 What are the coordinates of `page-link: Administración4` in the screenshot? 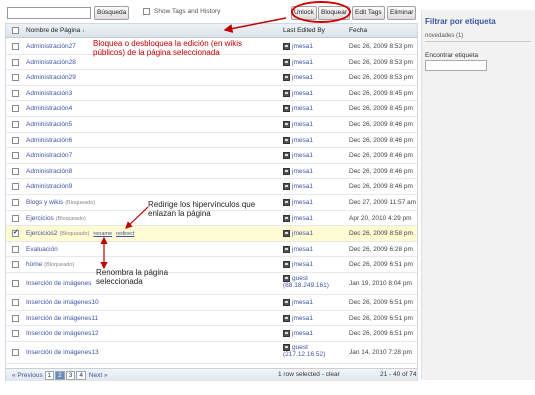 It's located at (49, 108).